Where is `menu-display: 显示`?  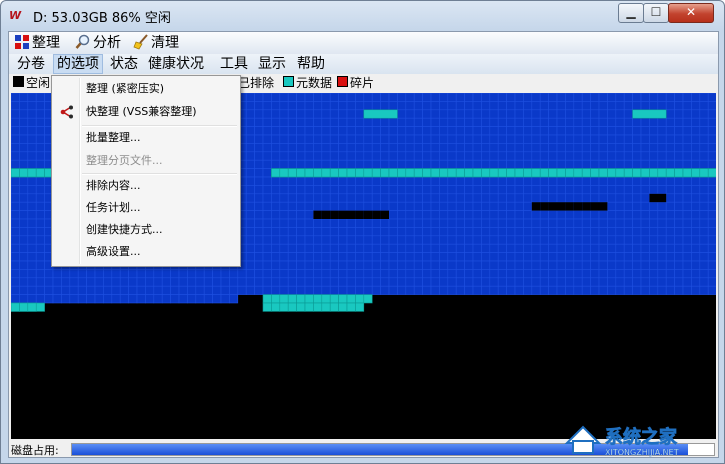
menu-display: 显示 is located at coordinates (272, 64).